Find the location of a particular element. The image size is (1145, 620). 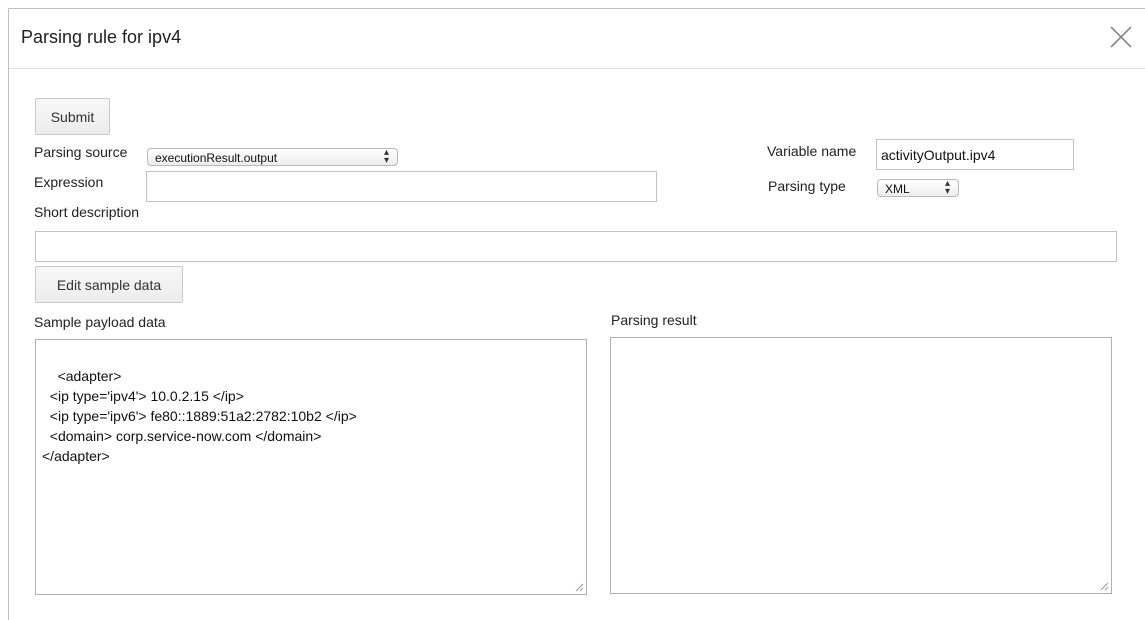

parsing-source-label: Parsing source is located at coordinates (81, 152).